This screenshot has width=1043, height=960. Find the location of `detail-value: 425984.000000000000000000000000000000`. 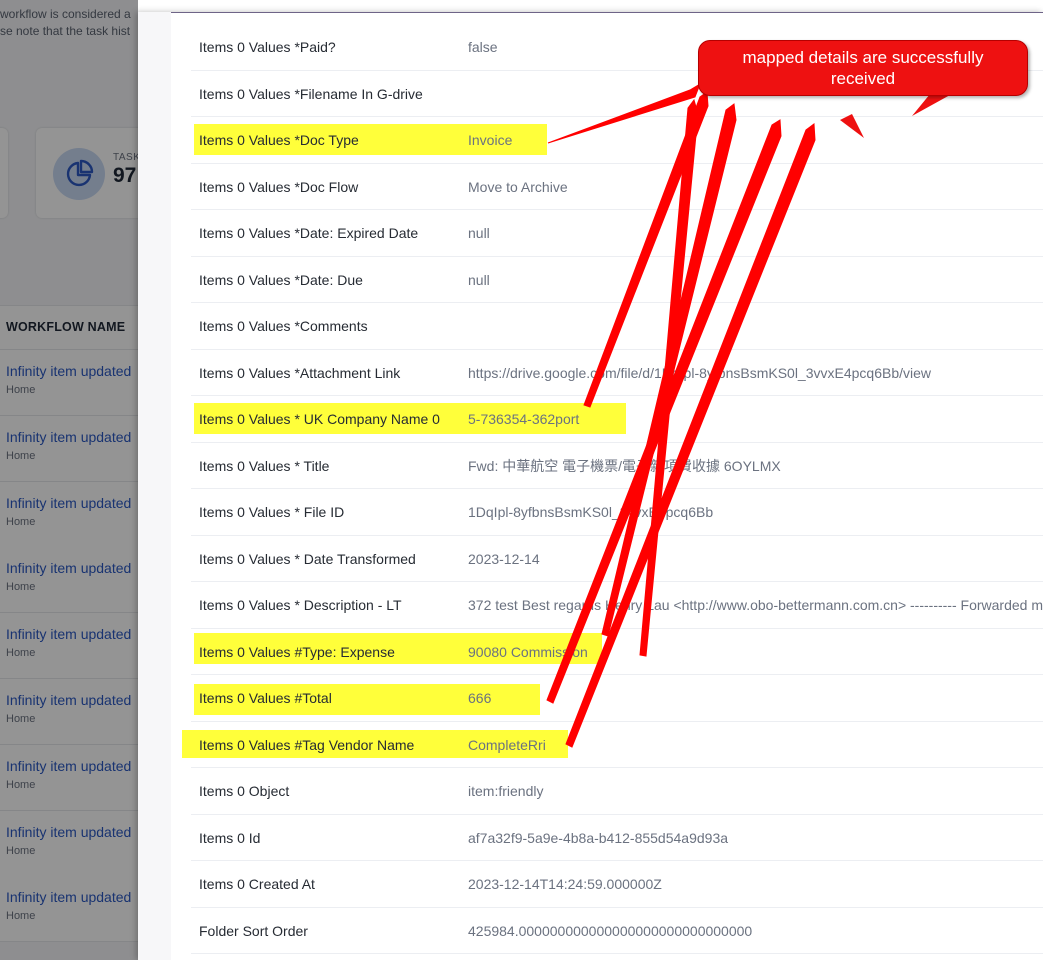

detail-value: 425984.000000000000000000000000000000 is located at coordinates (610, 930).